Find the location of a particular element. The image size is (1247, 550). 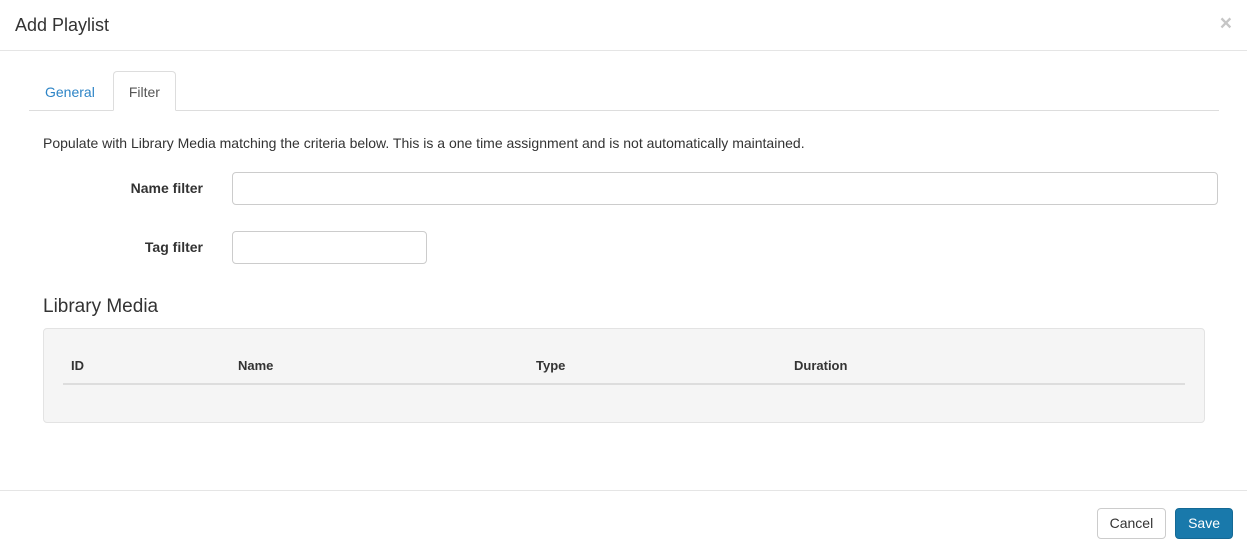

modal-header: Add Playlist × is located at coordinates (623, 25).